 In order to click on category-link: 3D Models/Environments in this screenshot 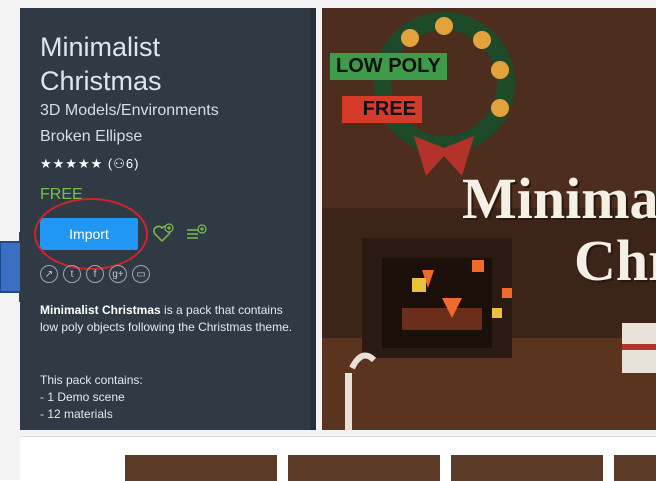, I will do `click(129, 111)`.